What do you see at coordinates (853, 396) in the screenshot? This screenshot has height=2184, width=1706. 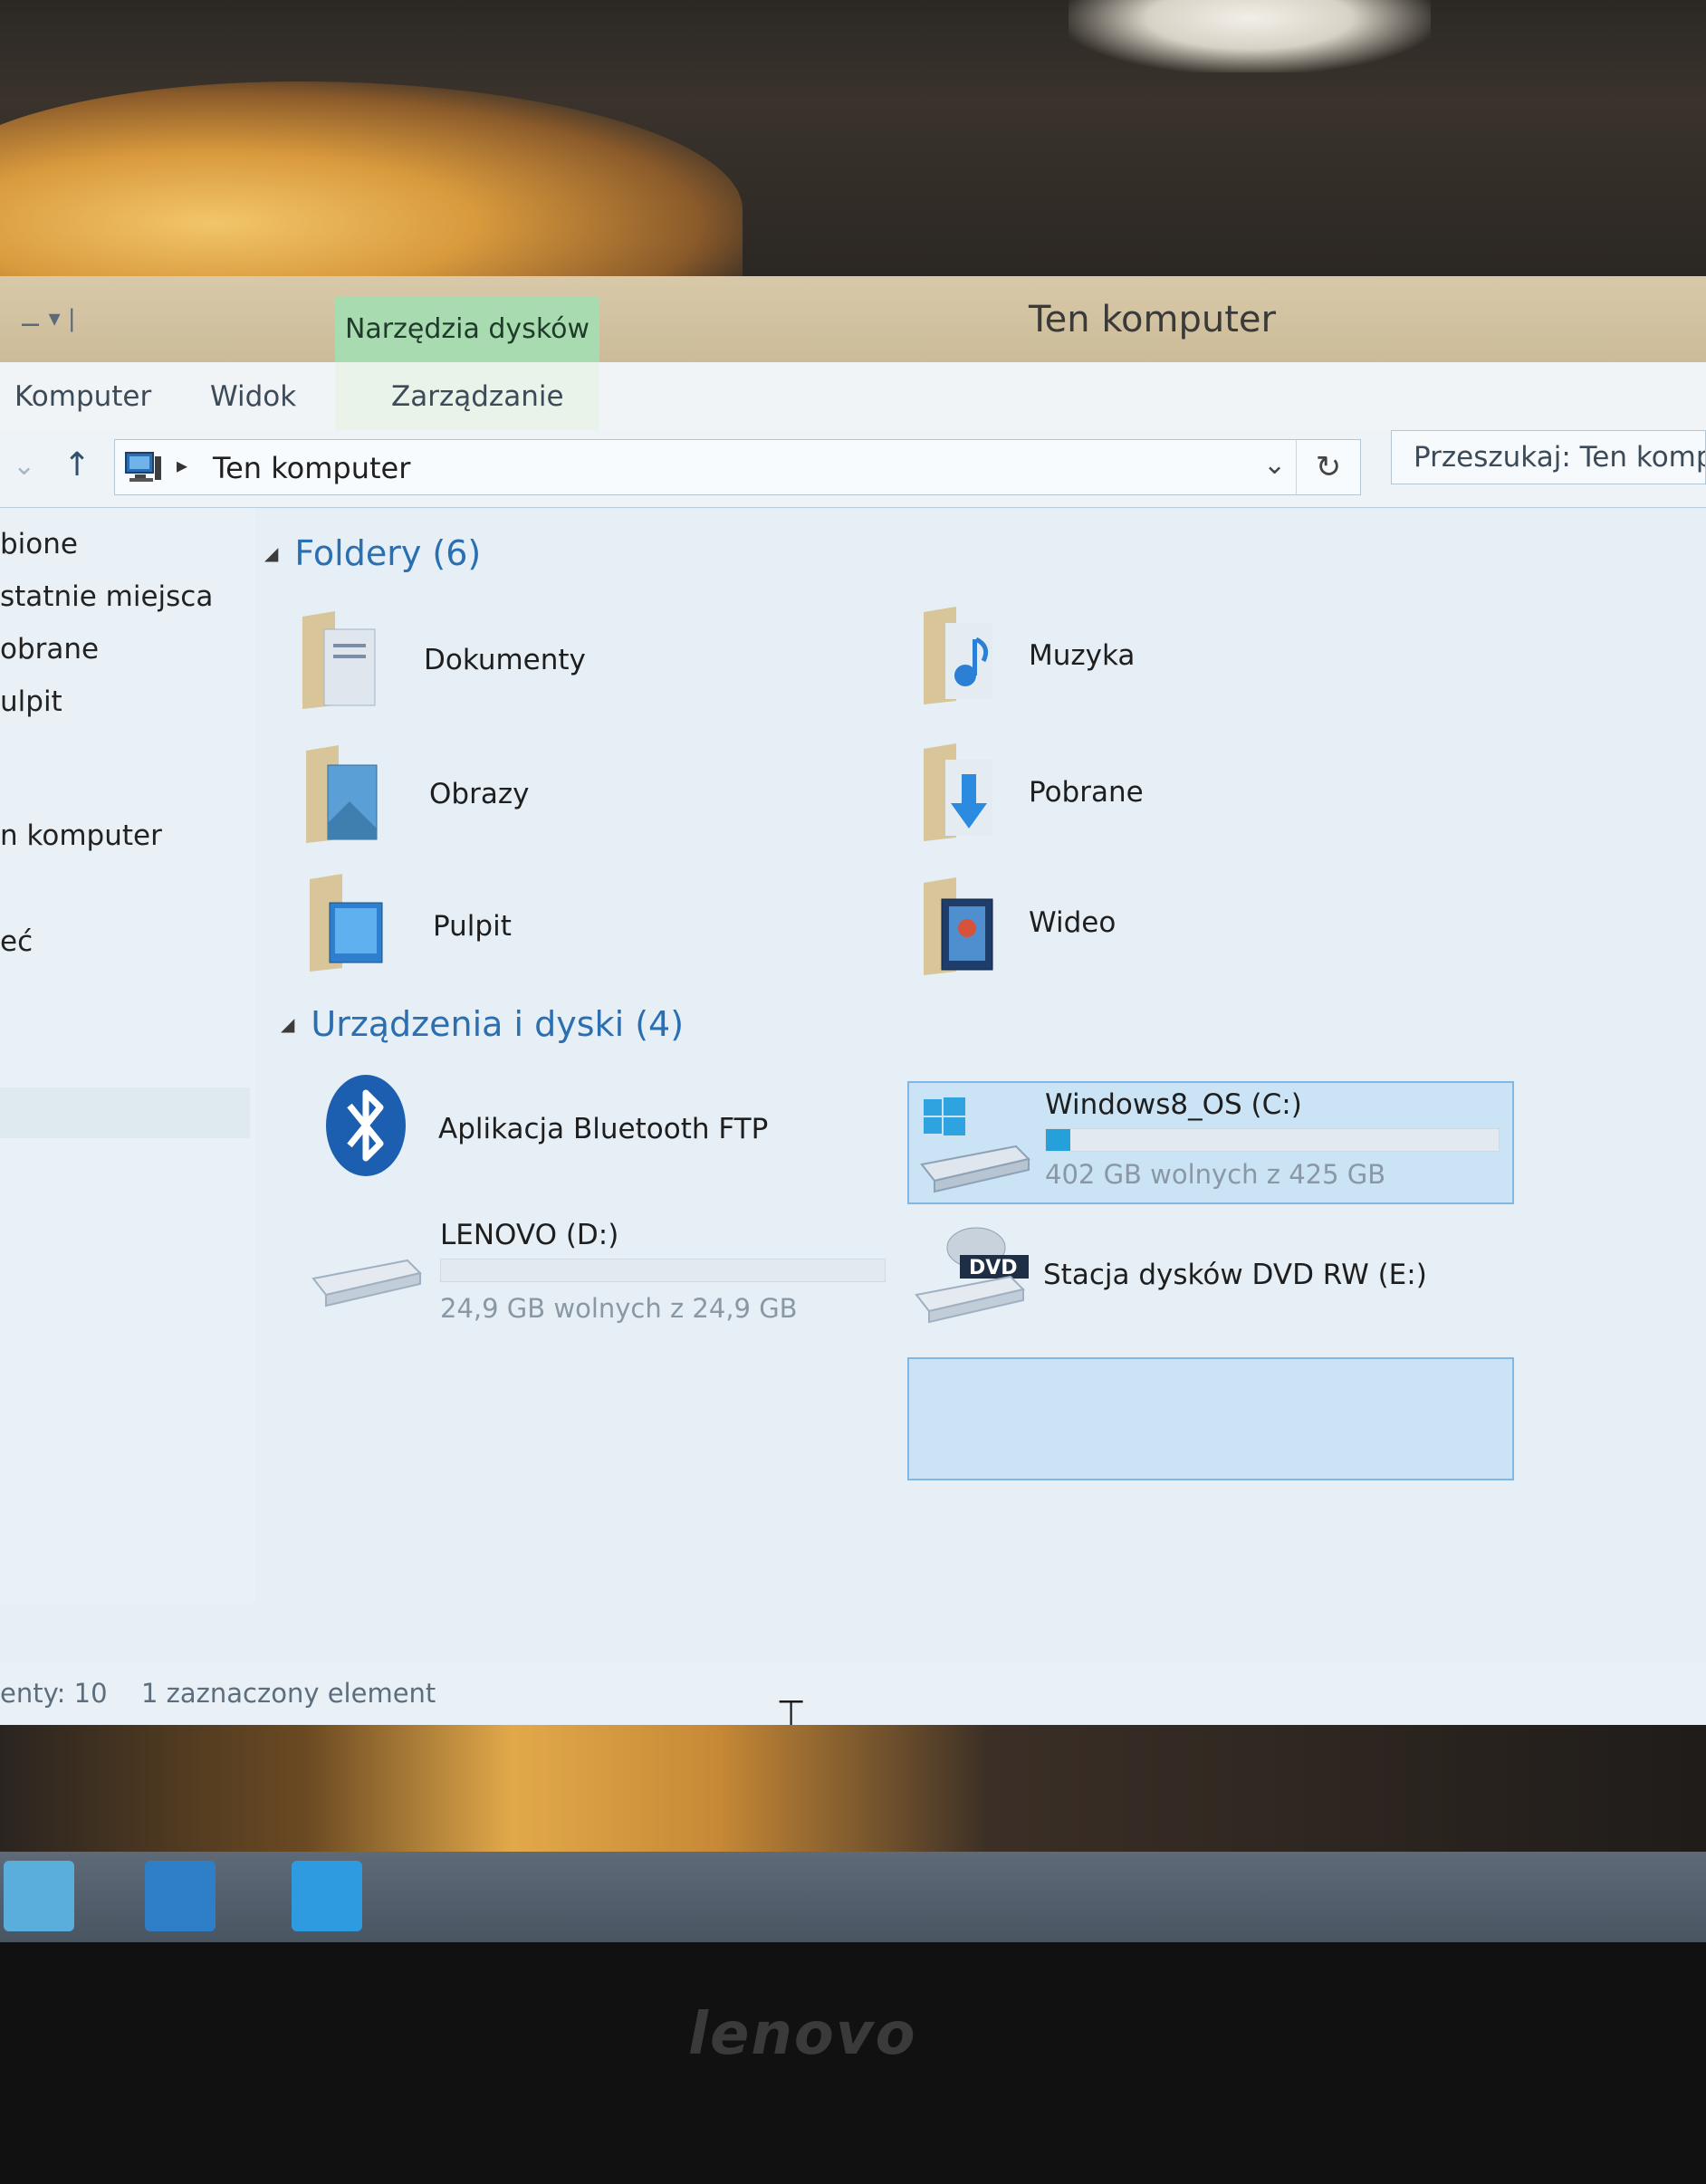 I see `ribbon-tabs: Komputer Widok Zarządzanie` at bounding box center [853, 396].